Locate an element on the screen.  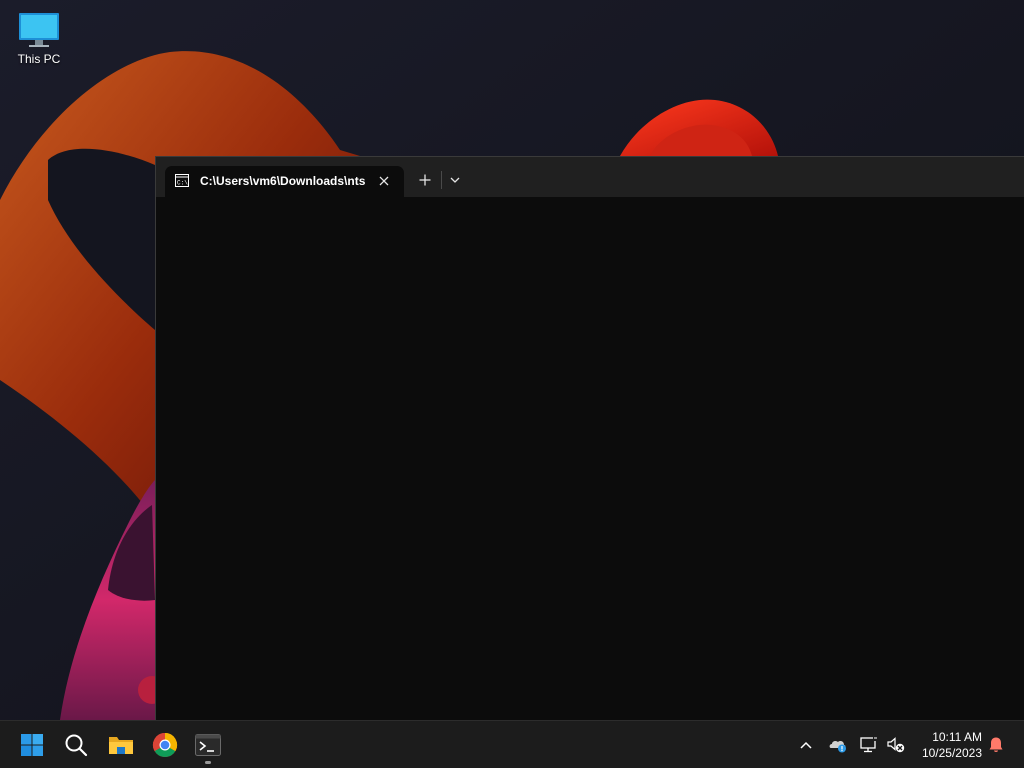
terminal-icon is located at coordinates (208, 745).